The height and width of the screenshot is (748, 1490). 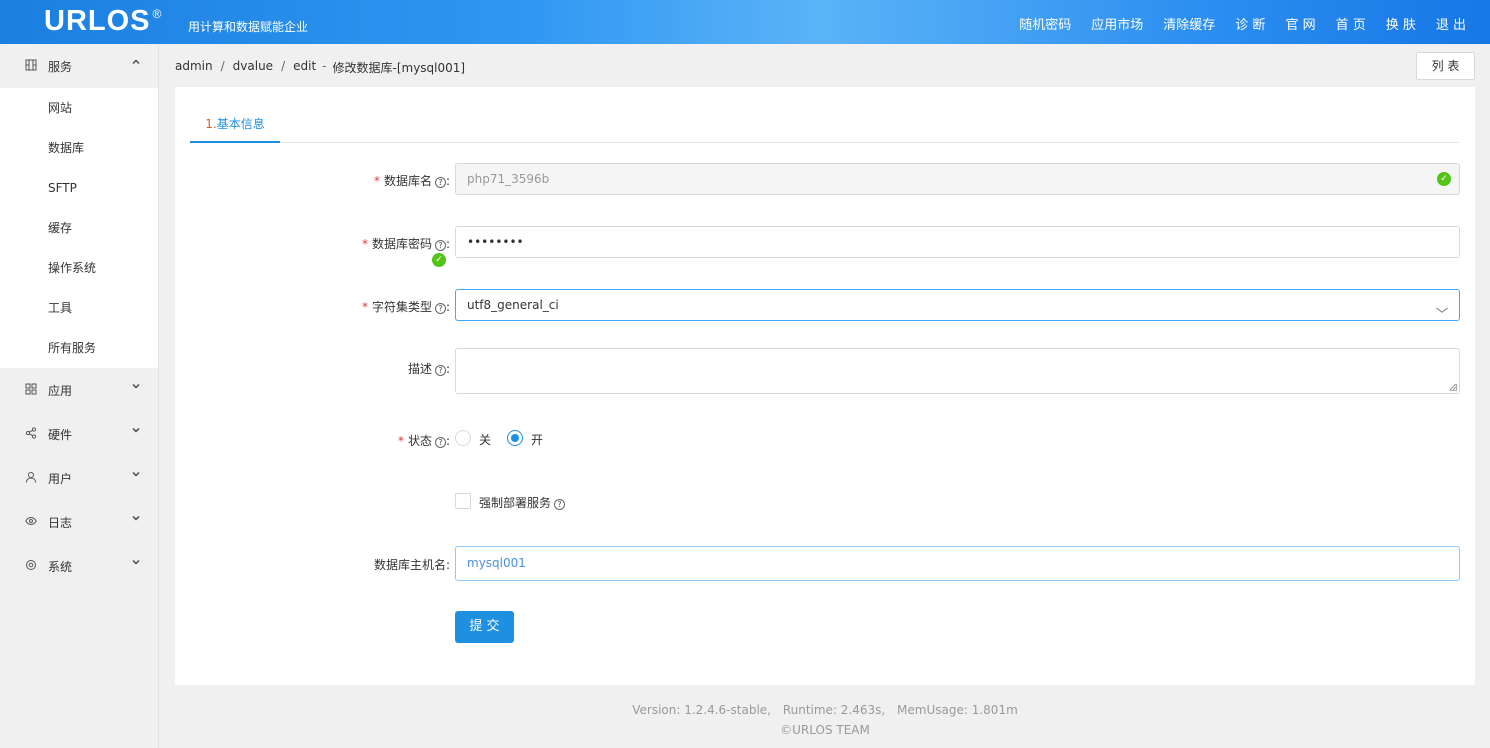 I want to click on settings-icon, so click(x=31, y=565).